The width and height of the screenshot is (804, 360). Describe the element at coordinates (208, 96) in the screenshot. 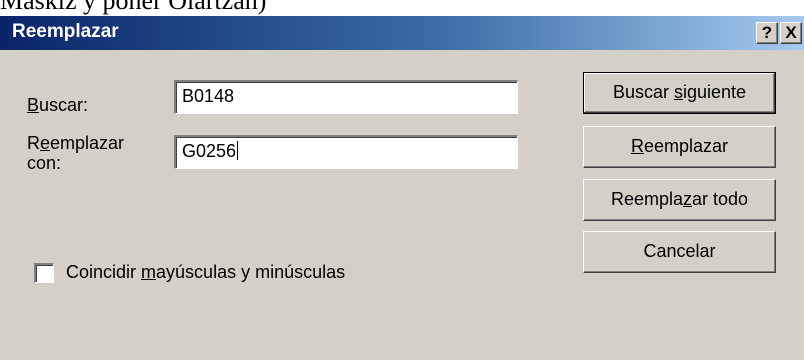

I see `find-input-value: B0148` at that location.